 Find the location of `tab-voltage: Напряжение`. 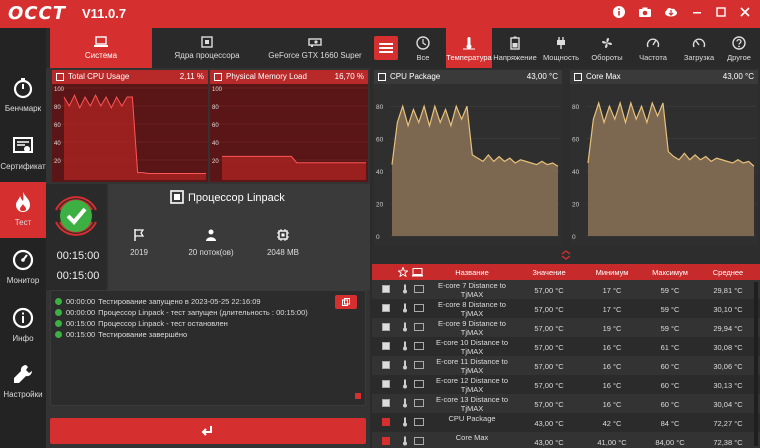

tab-voltage: Напряжение is located at coordinates (515, 48).